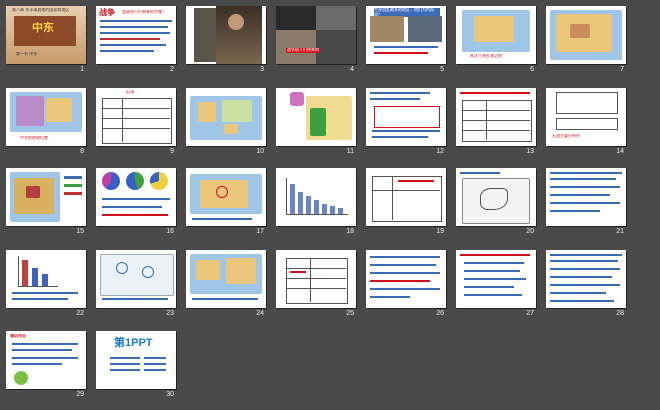 Image resolution: width=660 pixels, height=410 pixels. Describe the element at coordinates (172, 69) in the screenshot. I see `slide-number: 2` at that location.